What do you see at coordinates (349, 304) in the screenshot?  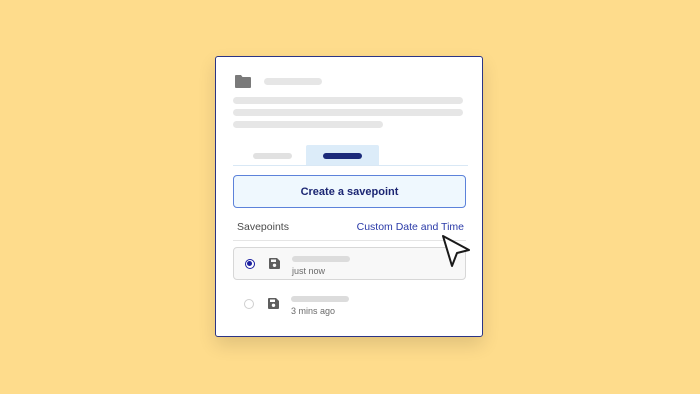 I see `savepoint-row: 3 mins ago` at bounding box center [349, 304].